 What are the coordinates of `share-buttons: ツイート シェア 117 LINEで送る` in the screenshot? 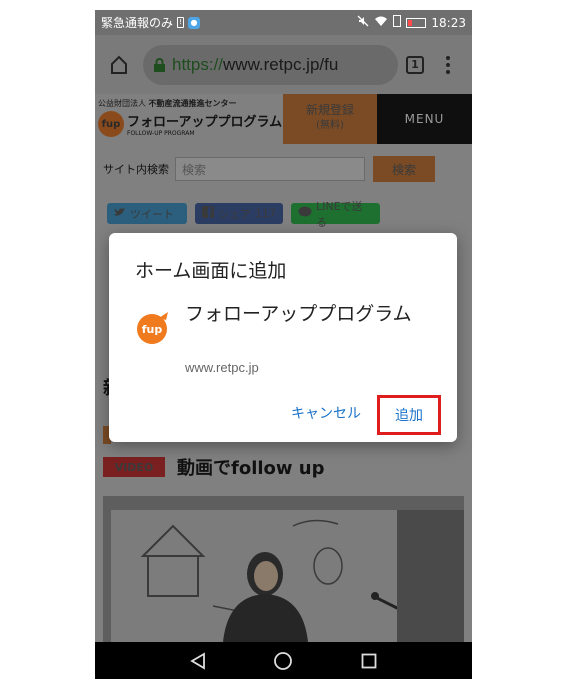 It's located at (243, 214).